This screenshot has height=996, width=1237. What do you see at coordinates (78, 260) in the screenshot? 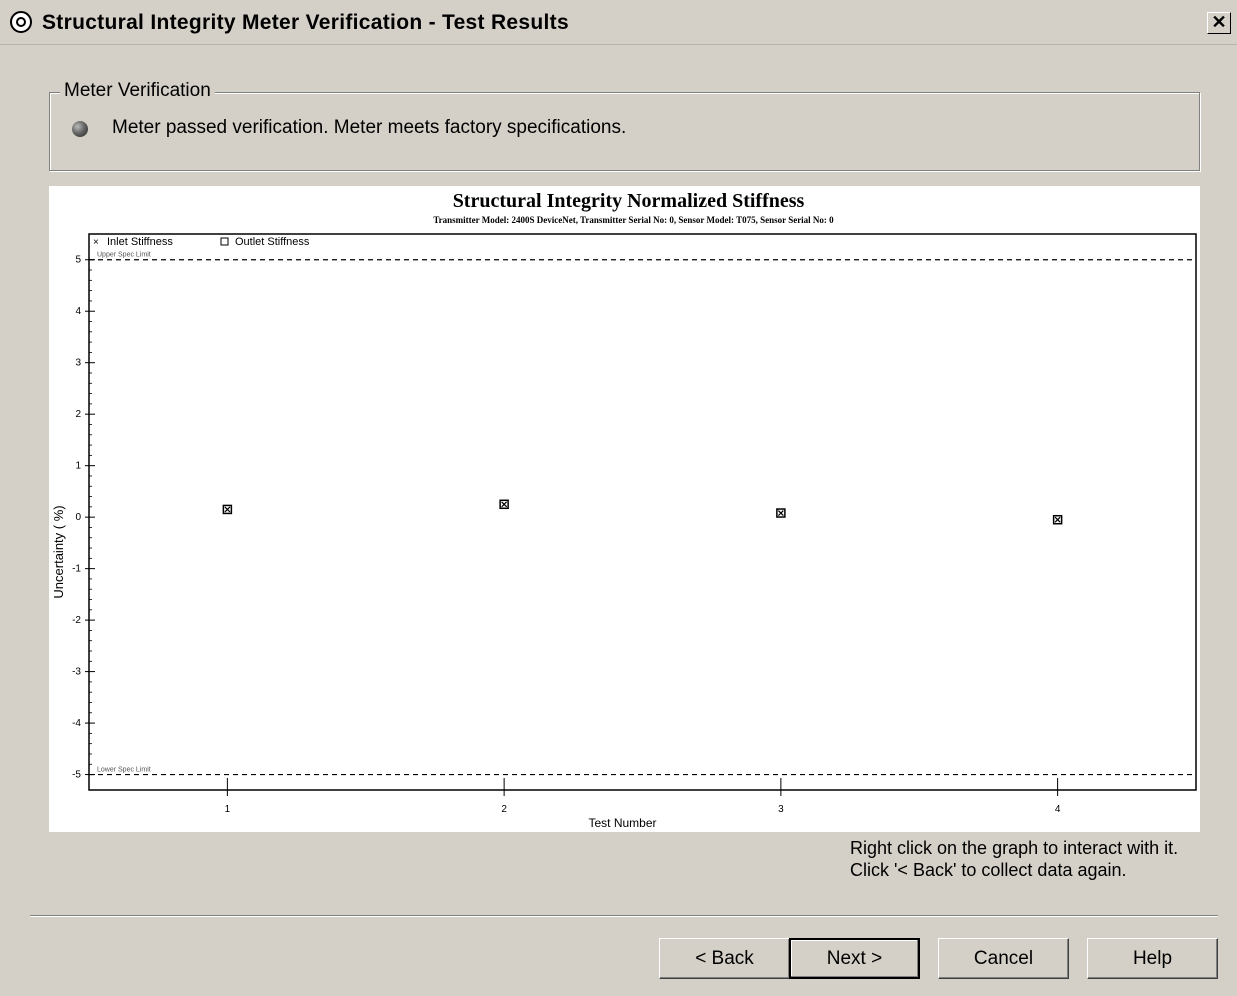
I see `y-tick-label: 5` at bounding box center [78, 260].